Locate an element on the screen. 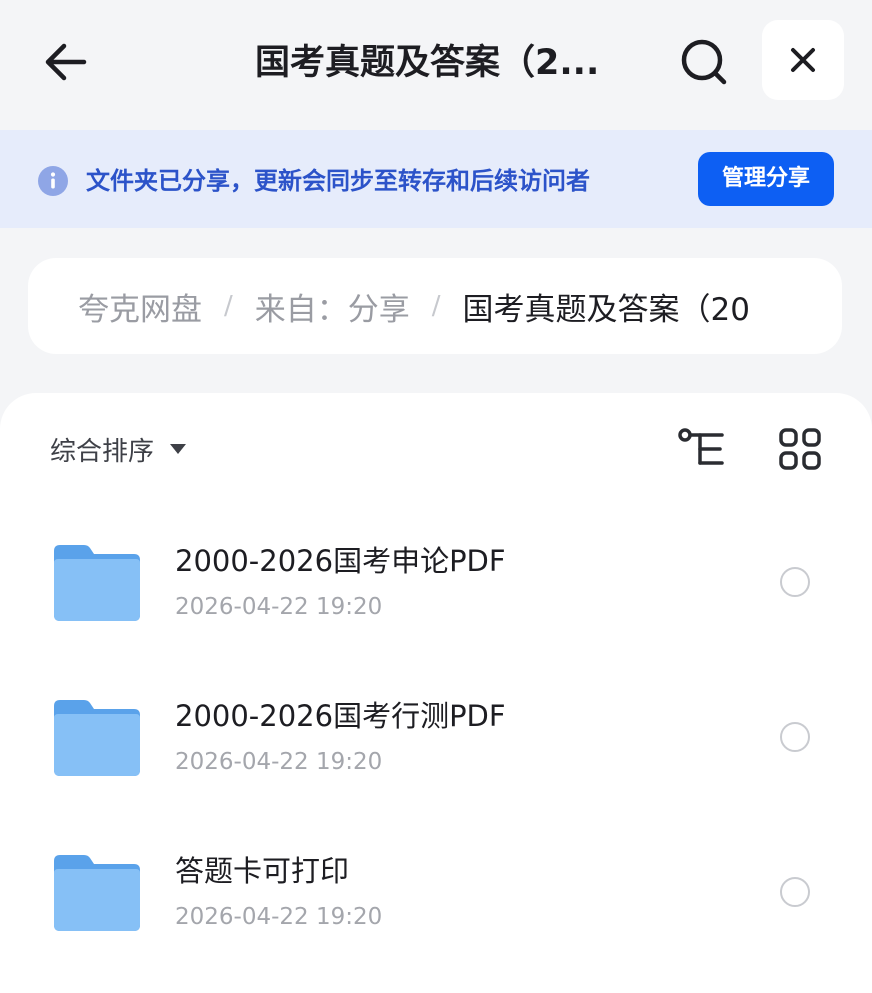 The image size is (872, 993). grid-view-button is located at coordinates (800, 449).